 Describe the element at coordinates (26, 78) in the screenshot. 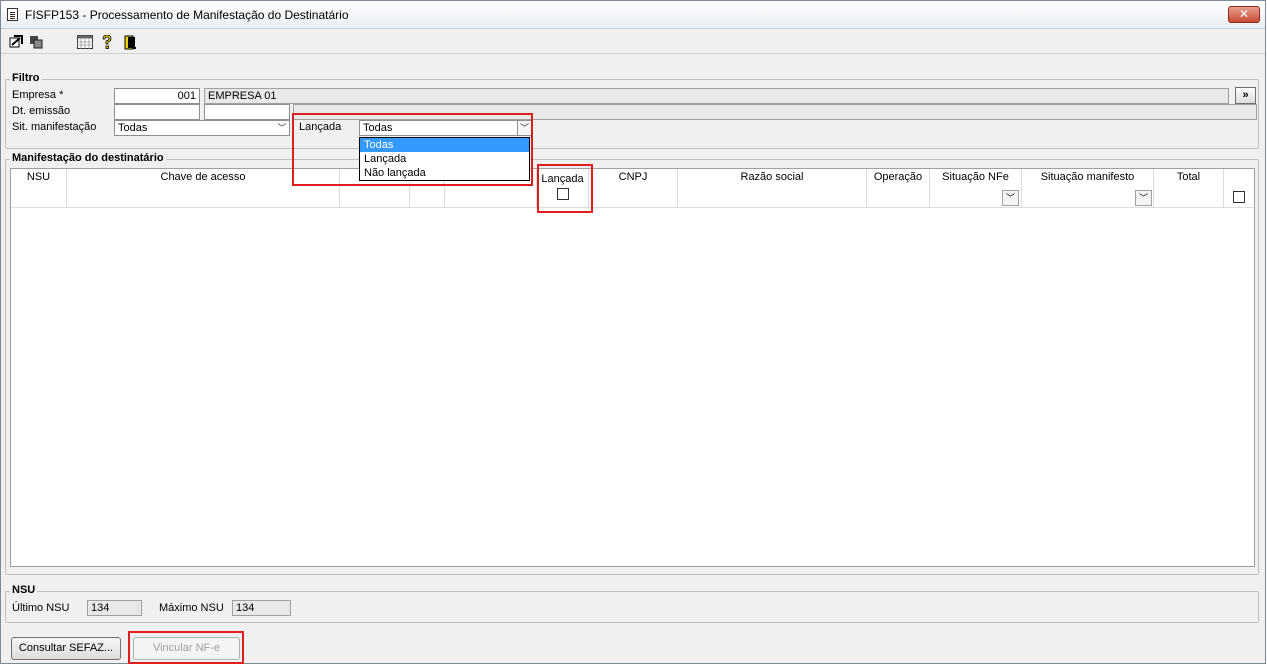

I see `filter-group-label: Filtro` at that location.